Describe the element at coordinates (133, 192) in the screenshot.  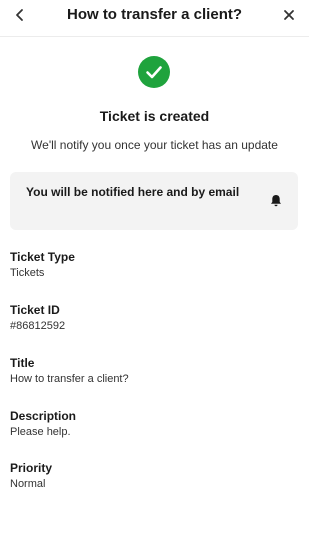
I see `notification-text: You will be notified here and by email` at that location.